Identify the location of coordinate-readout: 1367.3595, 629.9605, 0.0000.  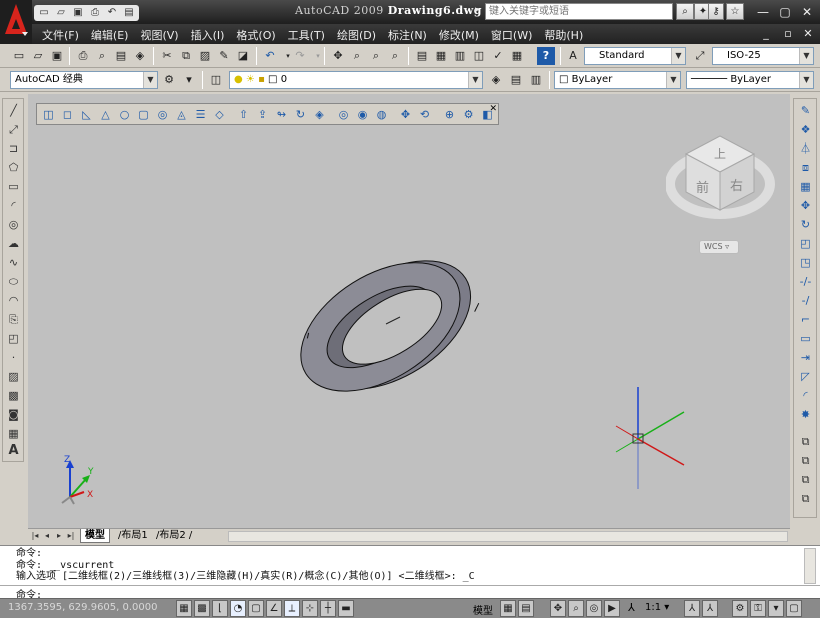
(83, 607).